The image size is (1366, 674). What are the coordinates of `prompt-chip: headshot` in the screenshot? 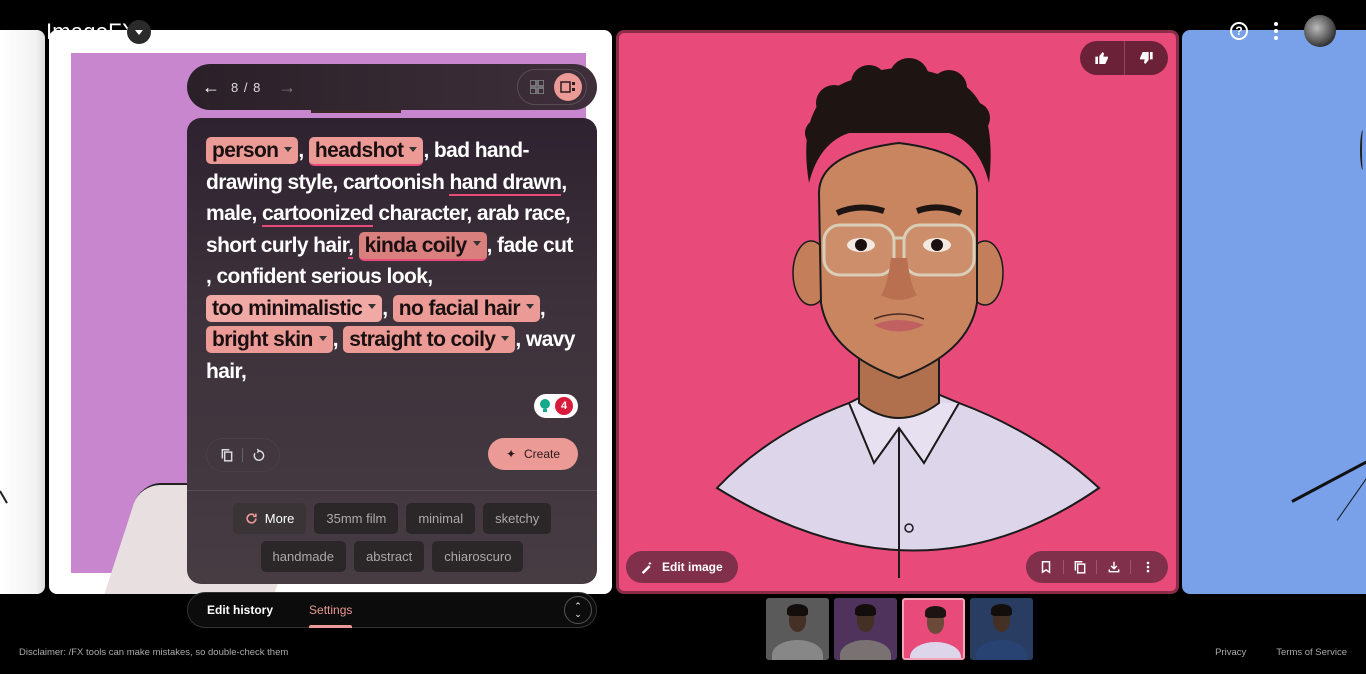 It's located at (366, 151).